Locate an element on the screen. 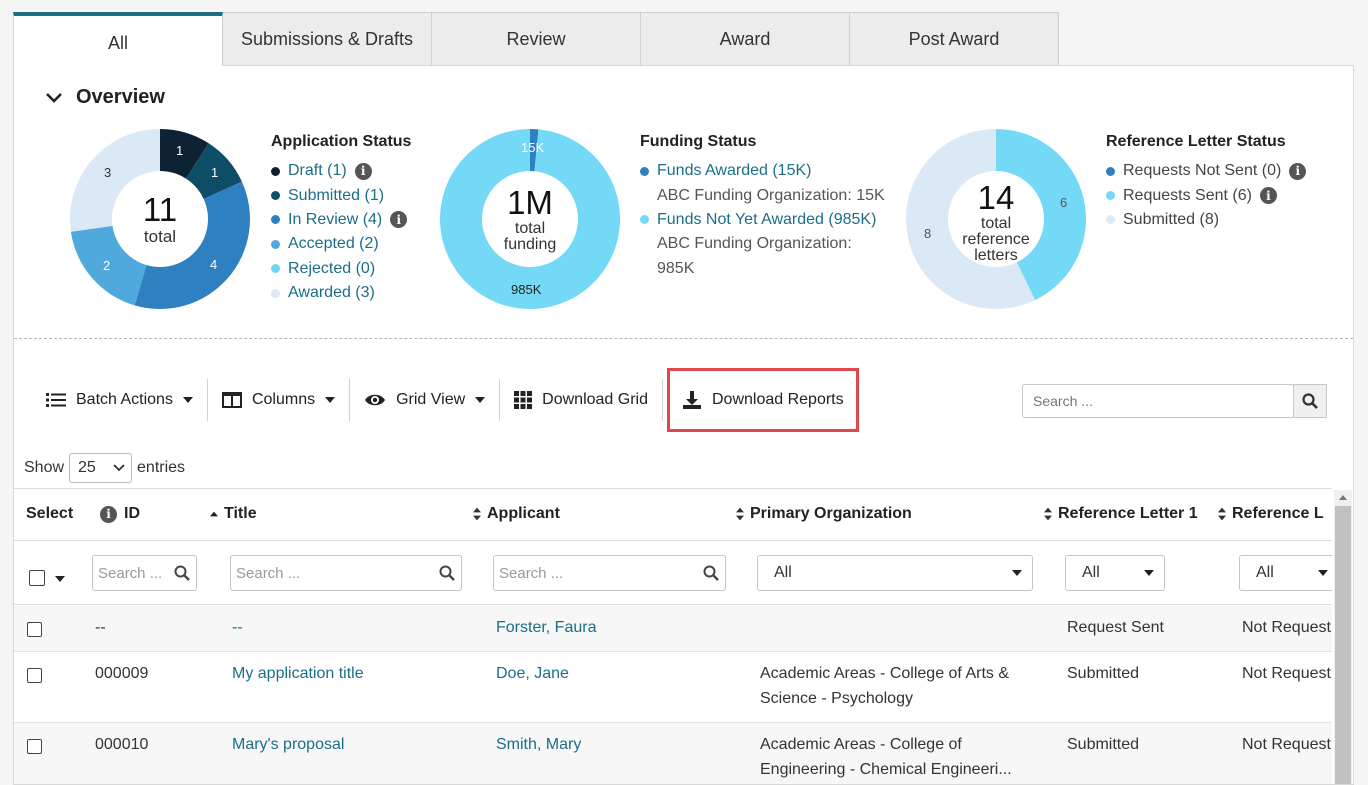  application-status-center: 11 total is located at coordinates (160, 219).